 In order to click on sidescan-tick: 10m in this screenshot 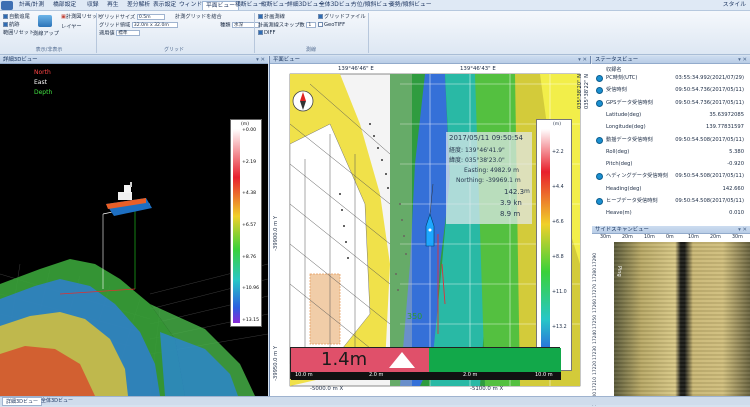, I will do `click(693, 237)`.